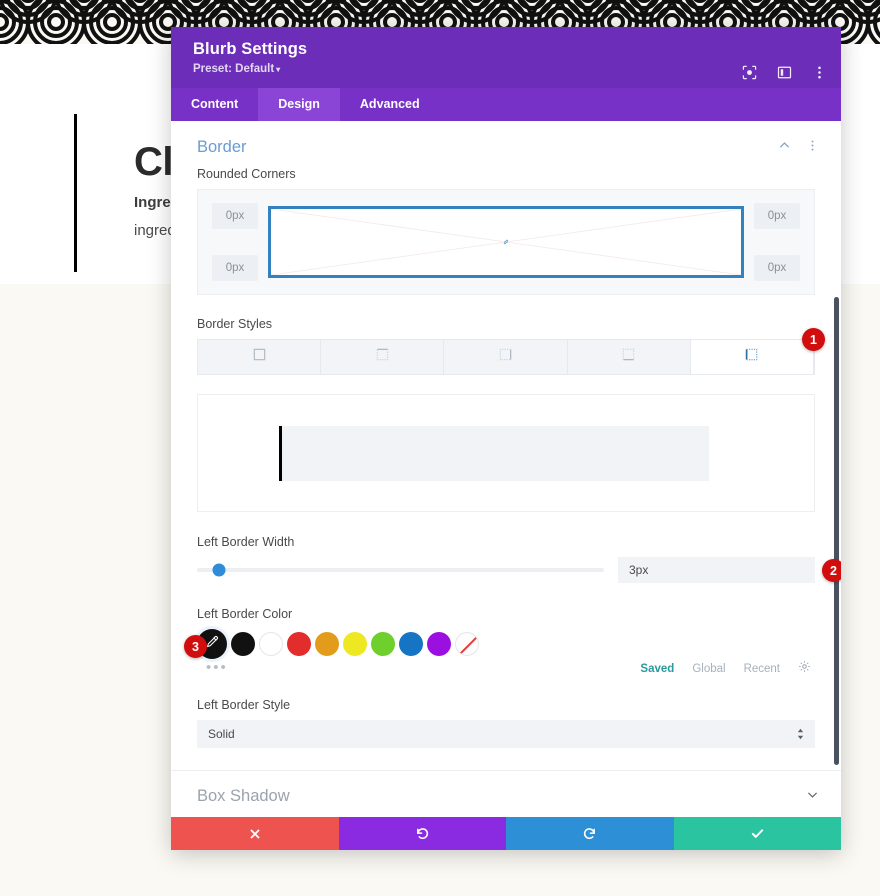 The image size is (880, 896). I want to click on tab-content: Content, so click(214, 104).